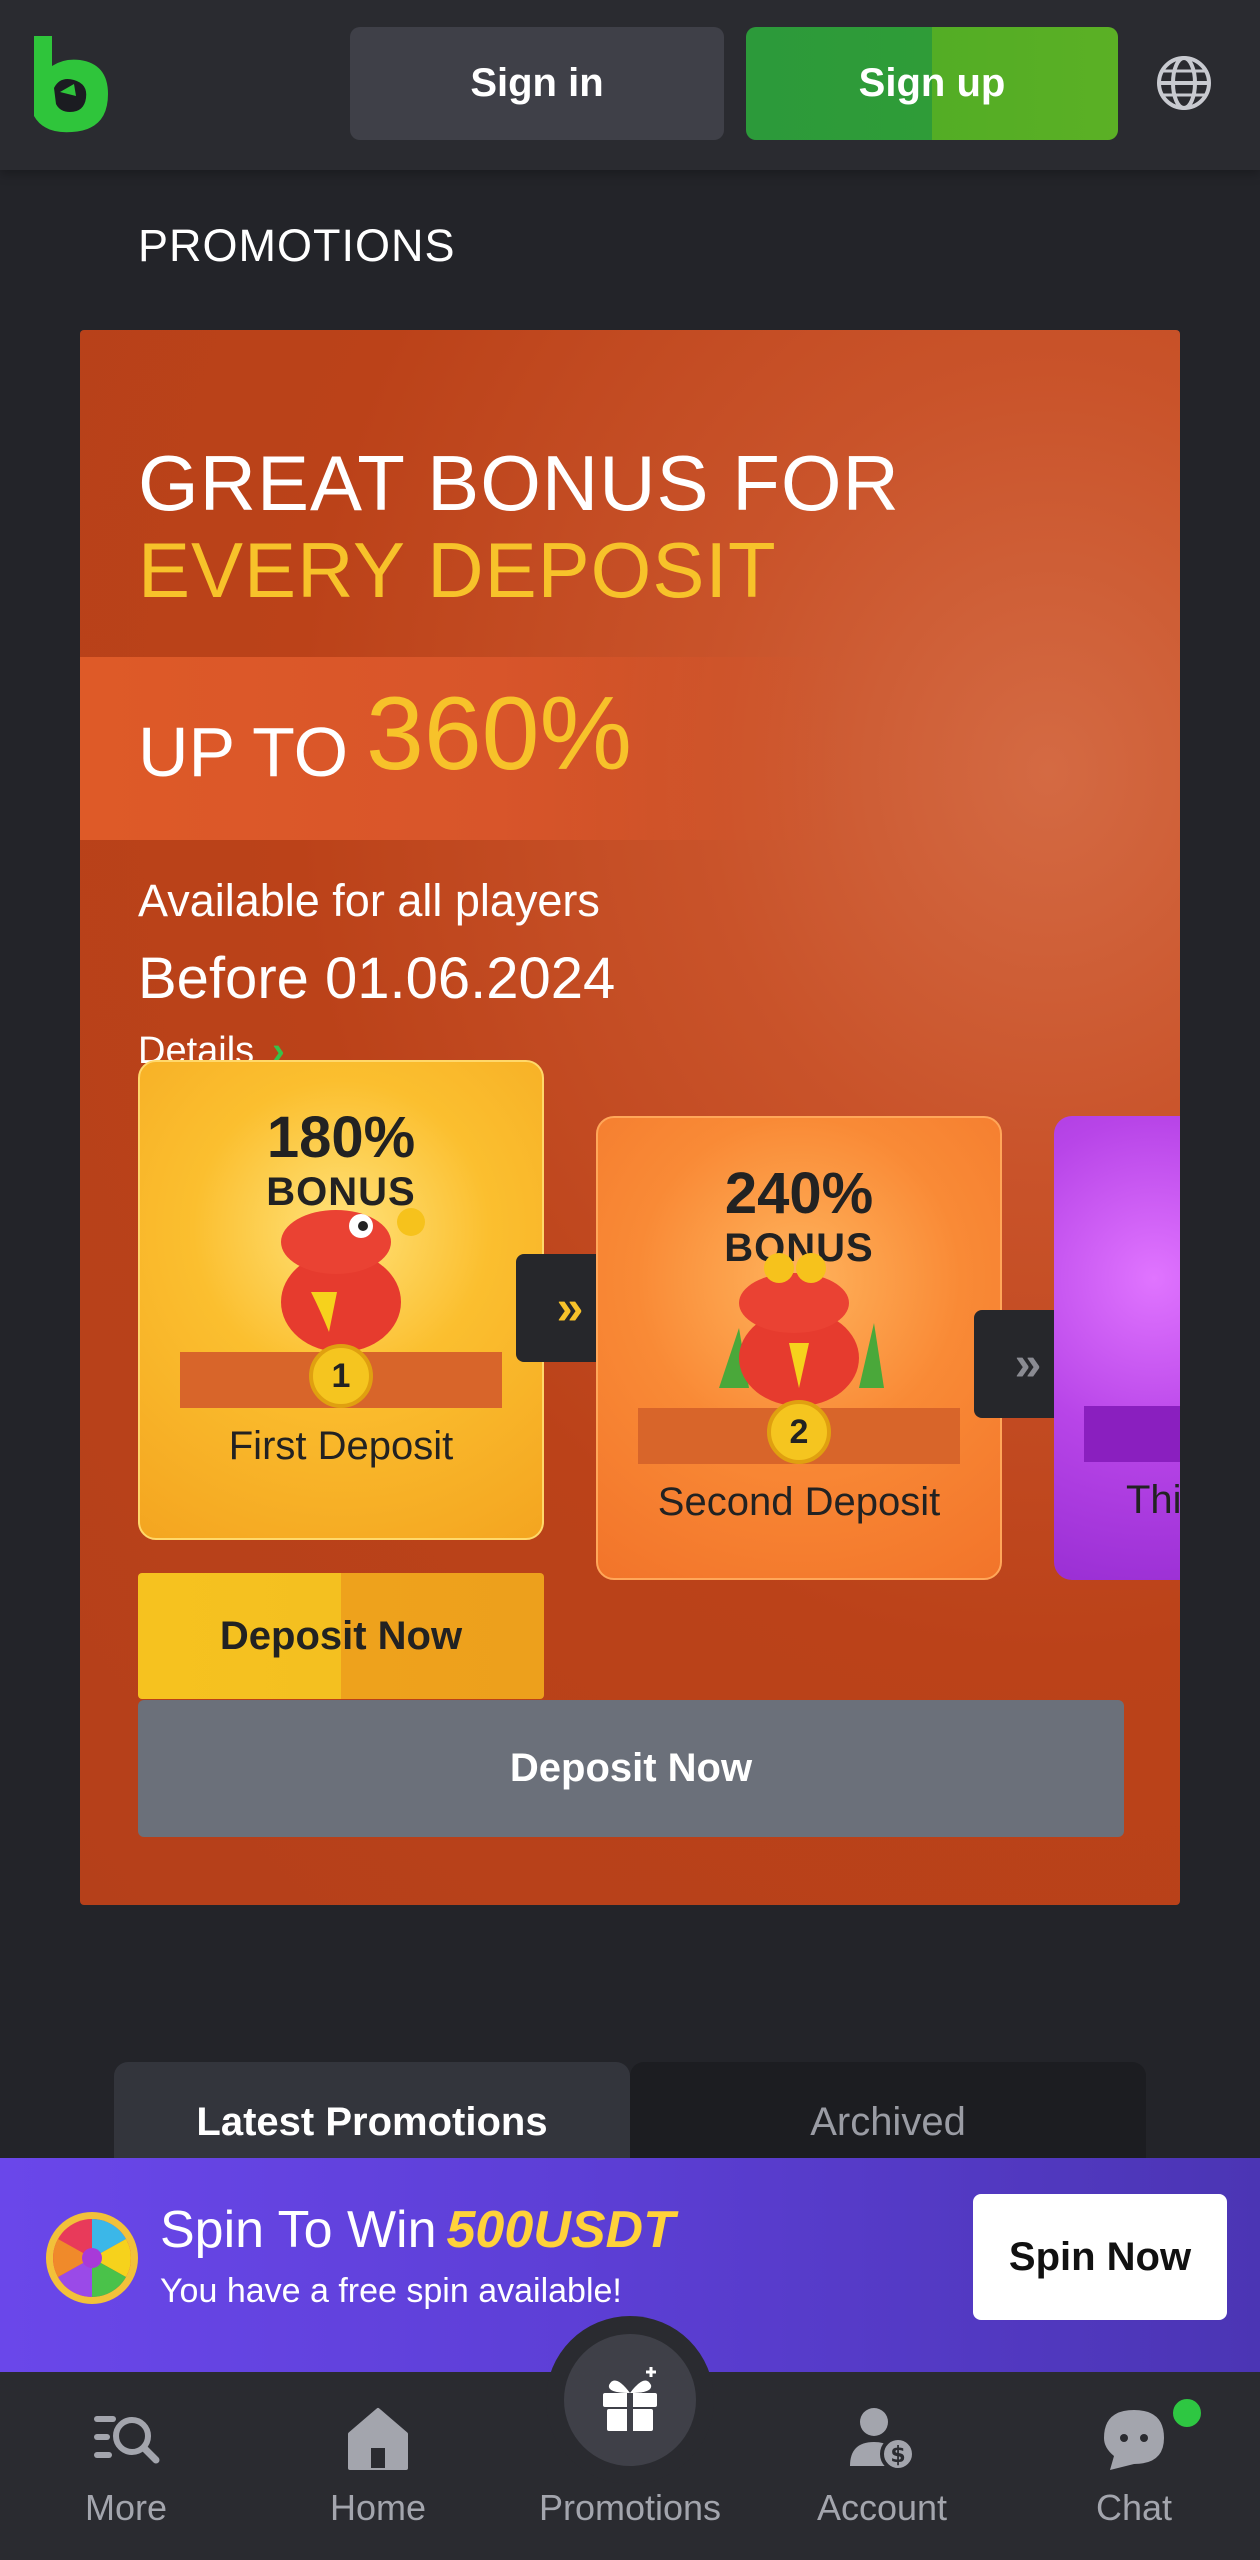 The width and height of the screenshot is (1260, 2560). I want to click on deposit-card-1: 180% BONUS 1 First Deposit, so click(341, 1300).